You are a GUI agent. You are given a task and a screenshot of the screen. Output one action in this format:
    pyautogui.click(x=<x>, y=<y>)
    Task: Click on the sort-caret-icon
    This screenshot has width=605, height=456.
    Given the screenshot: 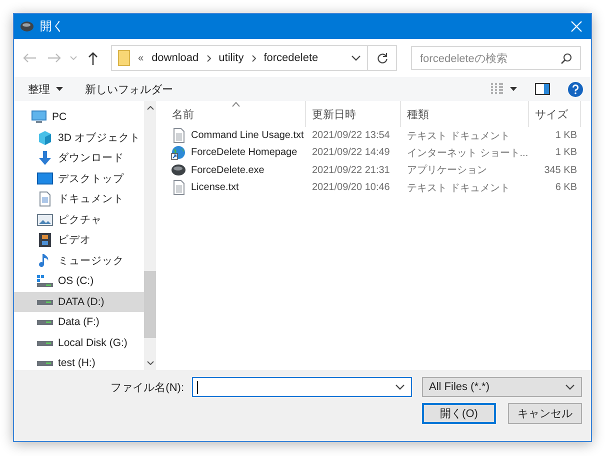 What is the action you would take?
    pyautogui.click(x=236, y=104)
    